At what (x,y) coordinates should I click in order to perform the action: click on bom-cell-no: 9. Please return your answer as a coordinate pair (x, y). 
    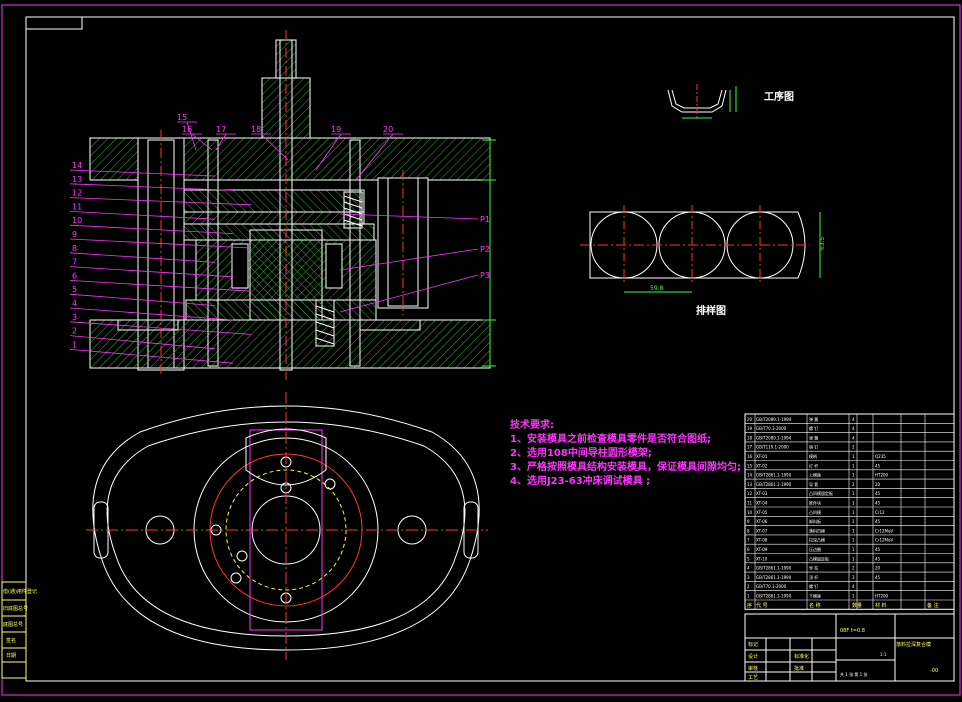
    Looking at the image, I should click on (748, 521).